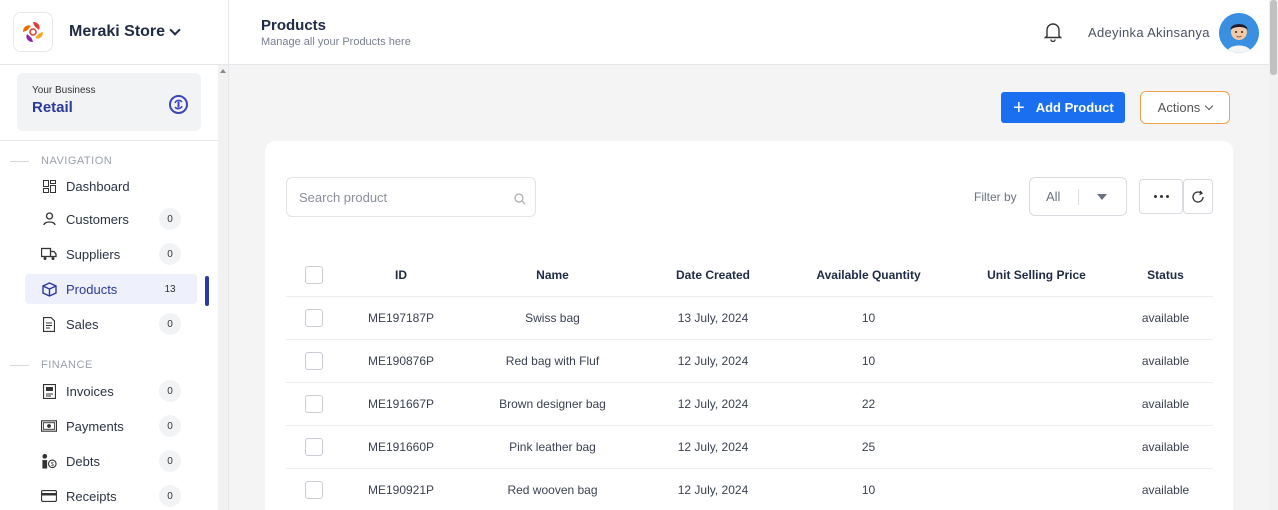 This screenshot has height=510, width=1278. I want to click on navigation-section-label: NAVIGATION, so click(77, 161).